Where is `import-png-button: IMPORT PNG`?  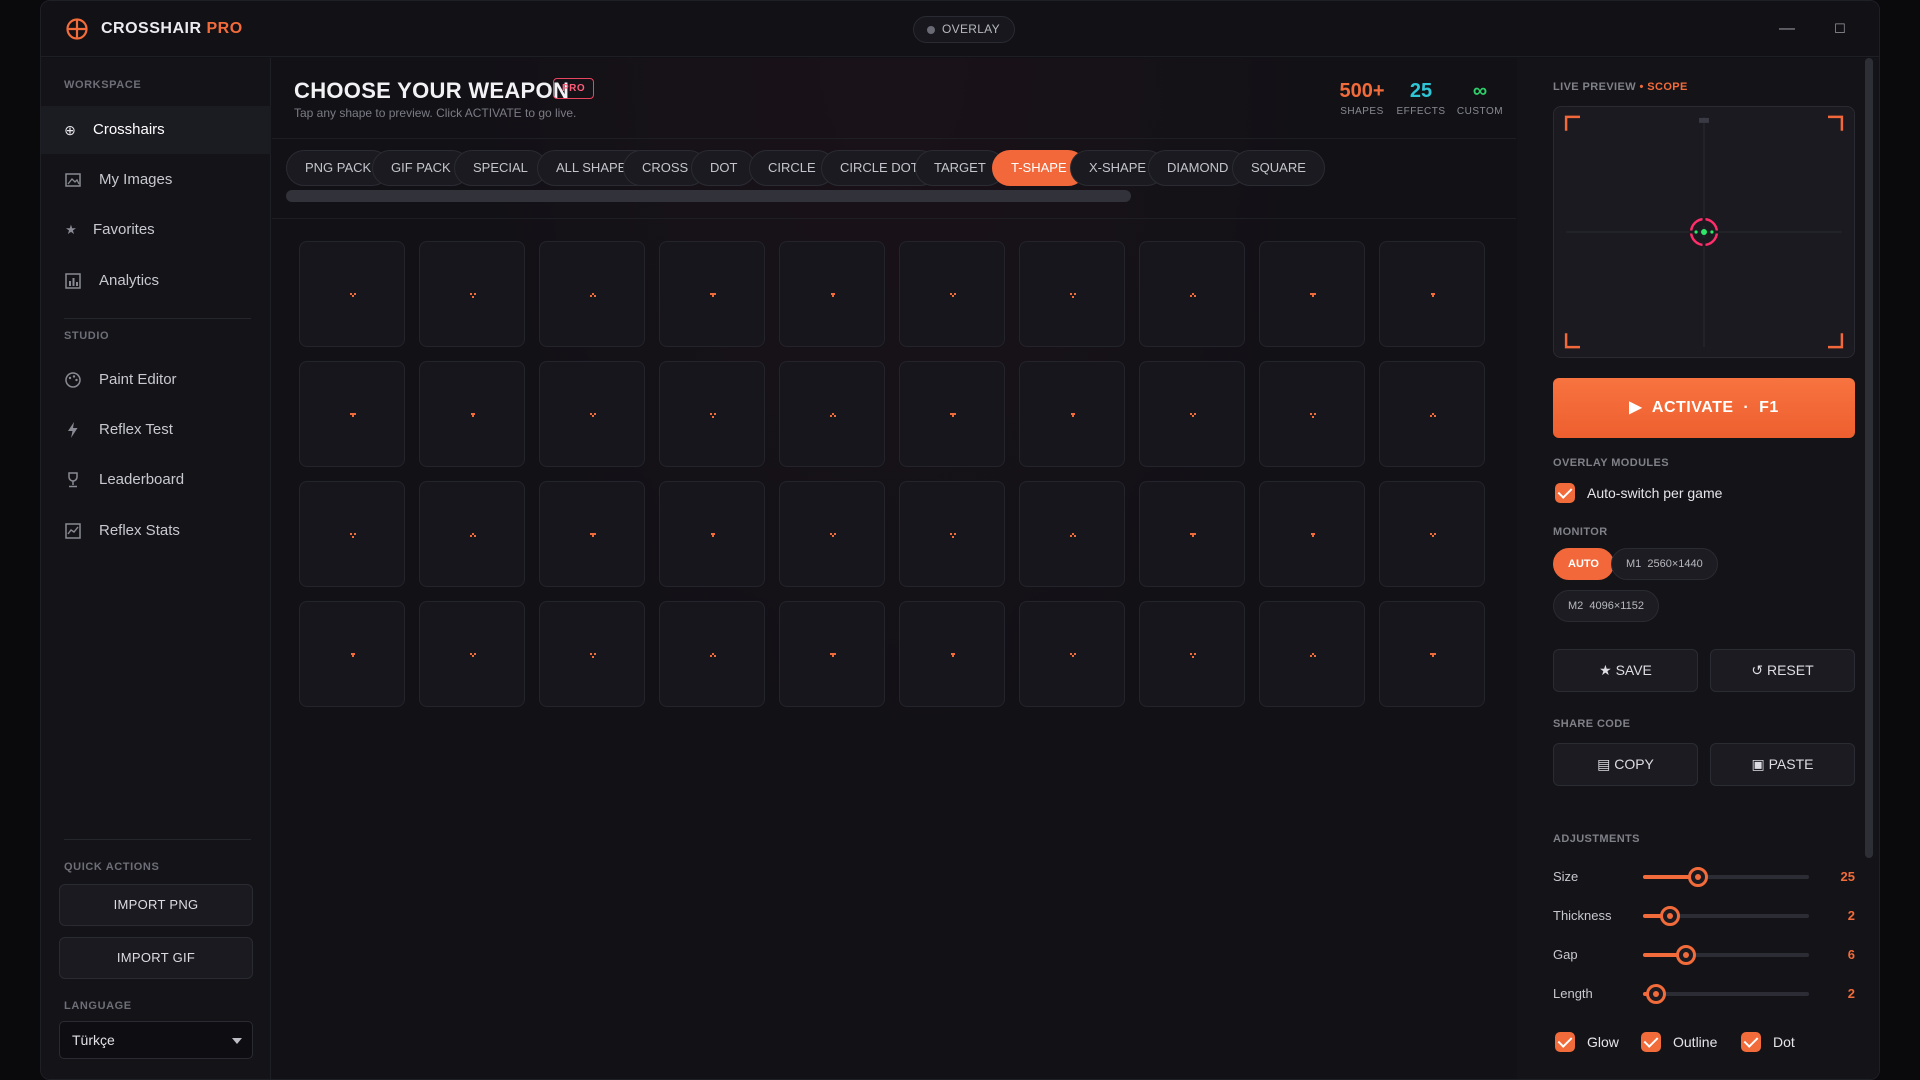 import-png-button: IMPORT PNG is located at coordinates (156, 905).